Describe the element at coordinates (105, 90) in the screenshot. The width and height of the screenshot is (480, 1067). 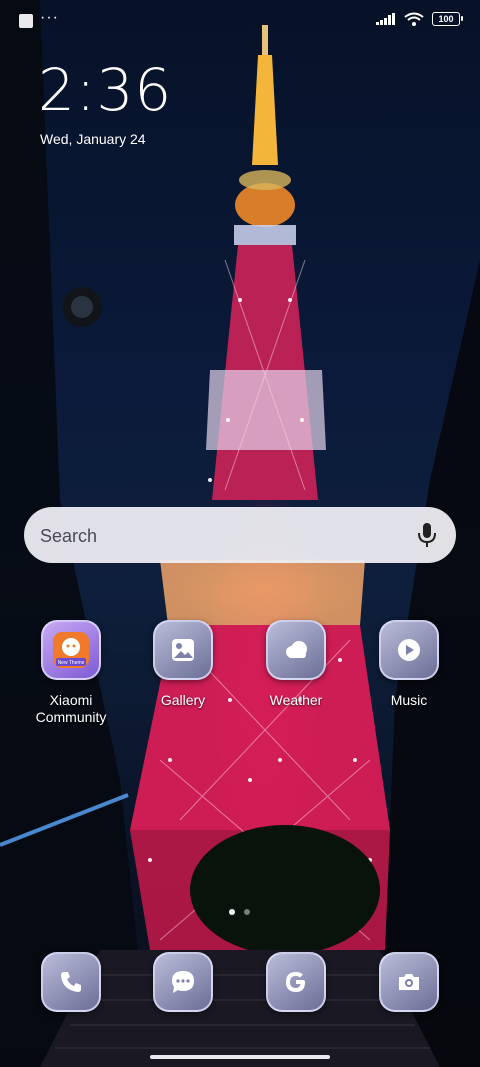
I see `clock-time: 2:36` at that location.